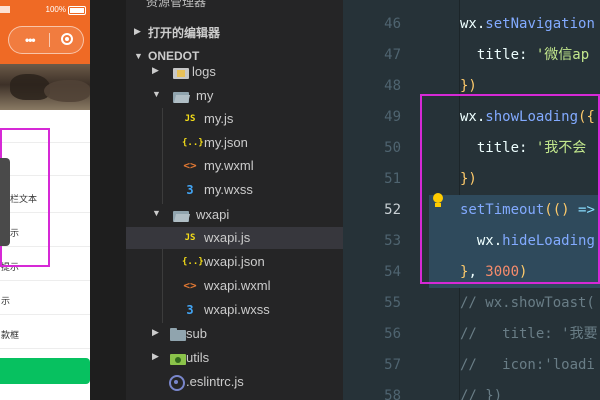  I want to click on tree-file-wxapi-js: JS wxapi.js, so click(234, 238).